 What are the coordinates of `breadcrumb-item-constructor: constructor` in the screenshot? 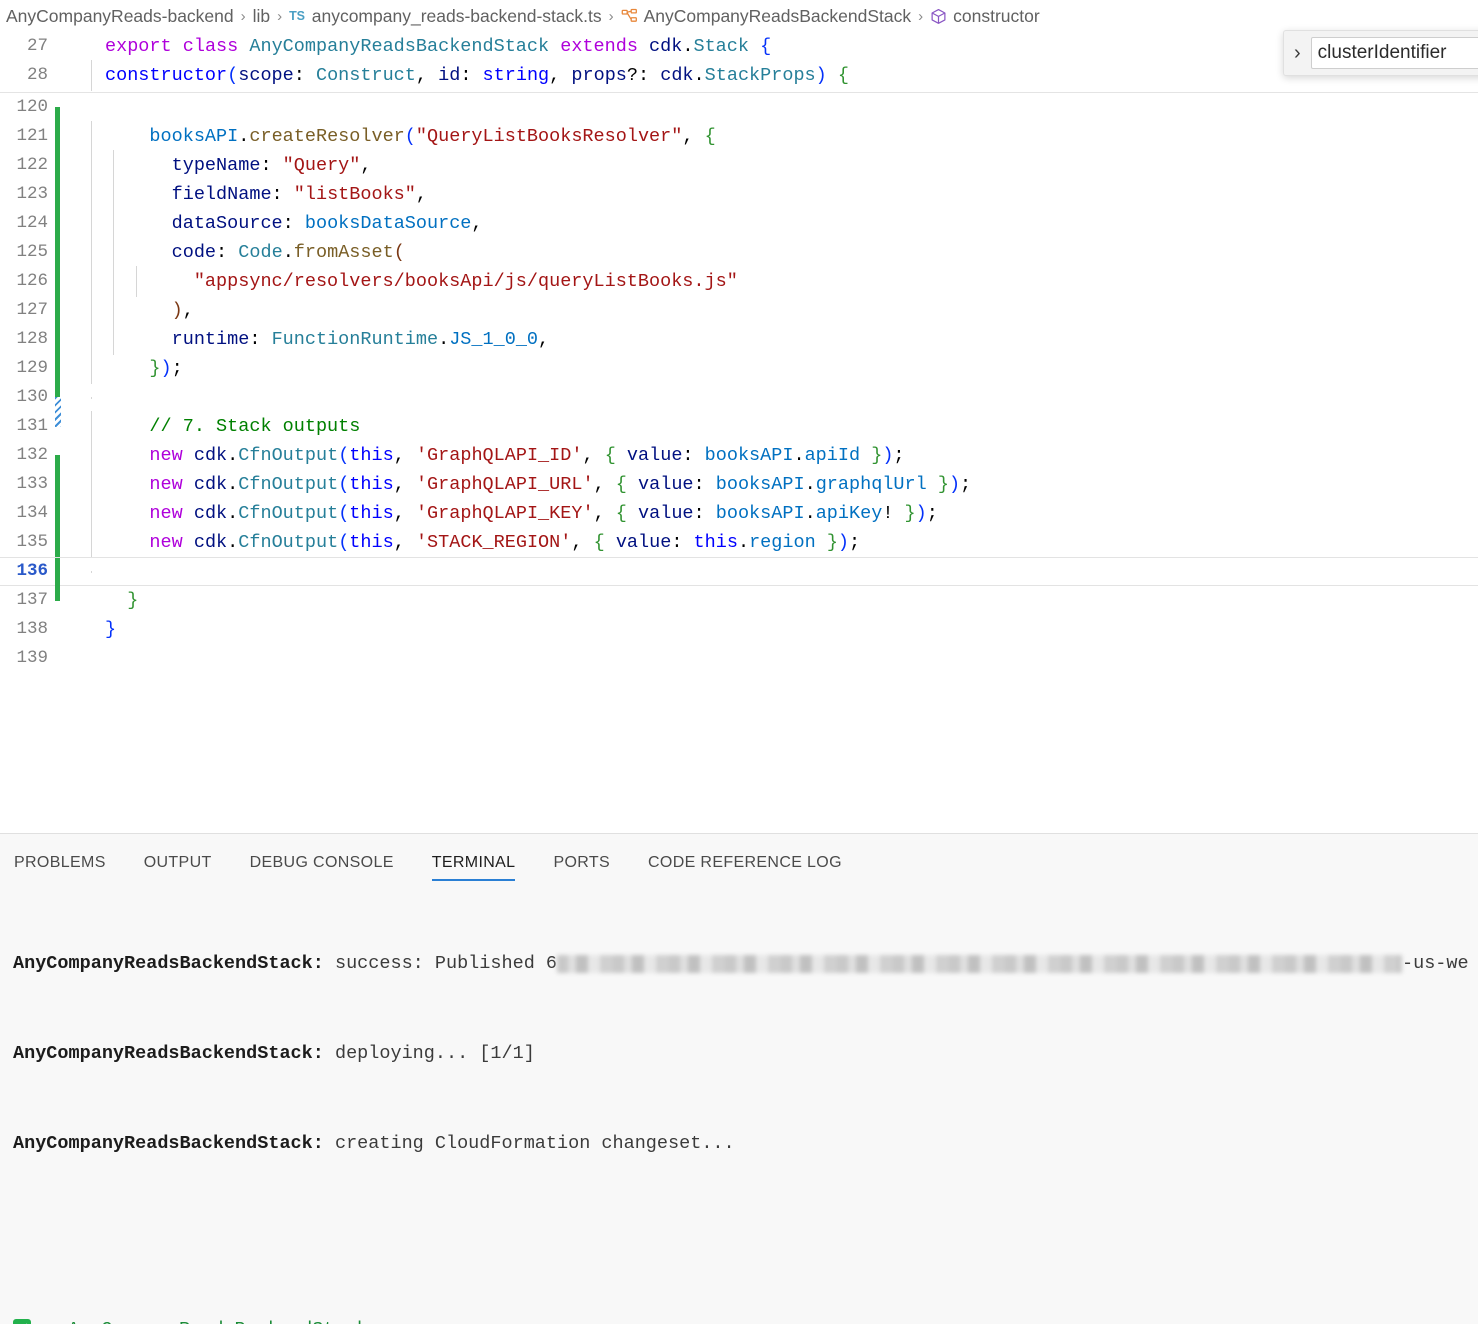 It's located at (985, 16).